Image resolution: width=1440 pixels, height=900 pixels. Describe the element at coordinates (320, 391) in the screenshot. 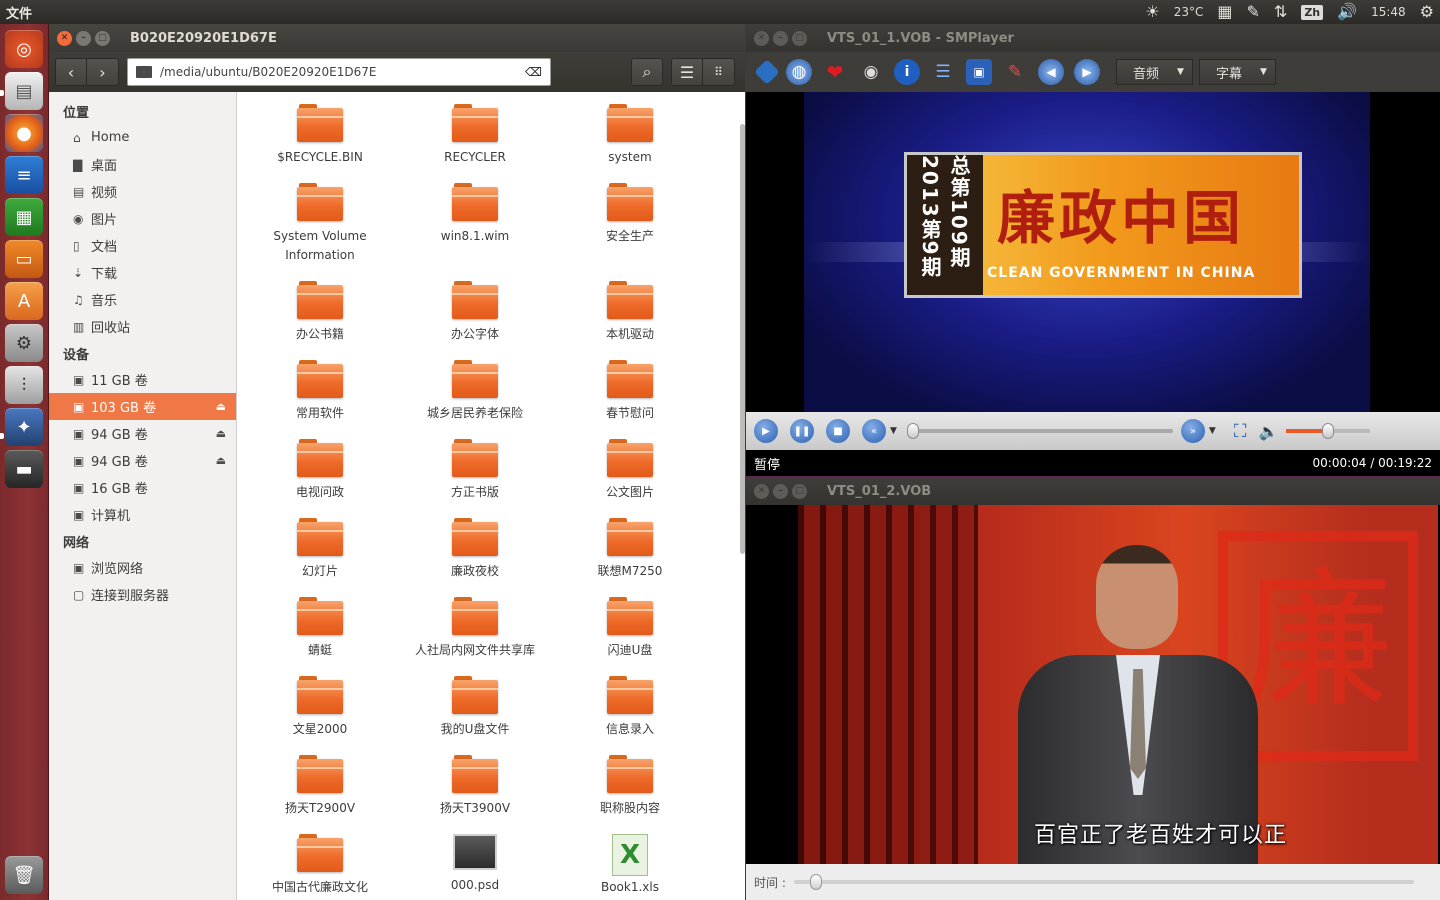

I see `file-item: 常用软件` at that location.